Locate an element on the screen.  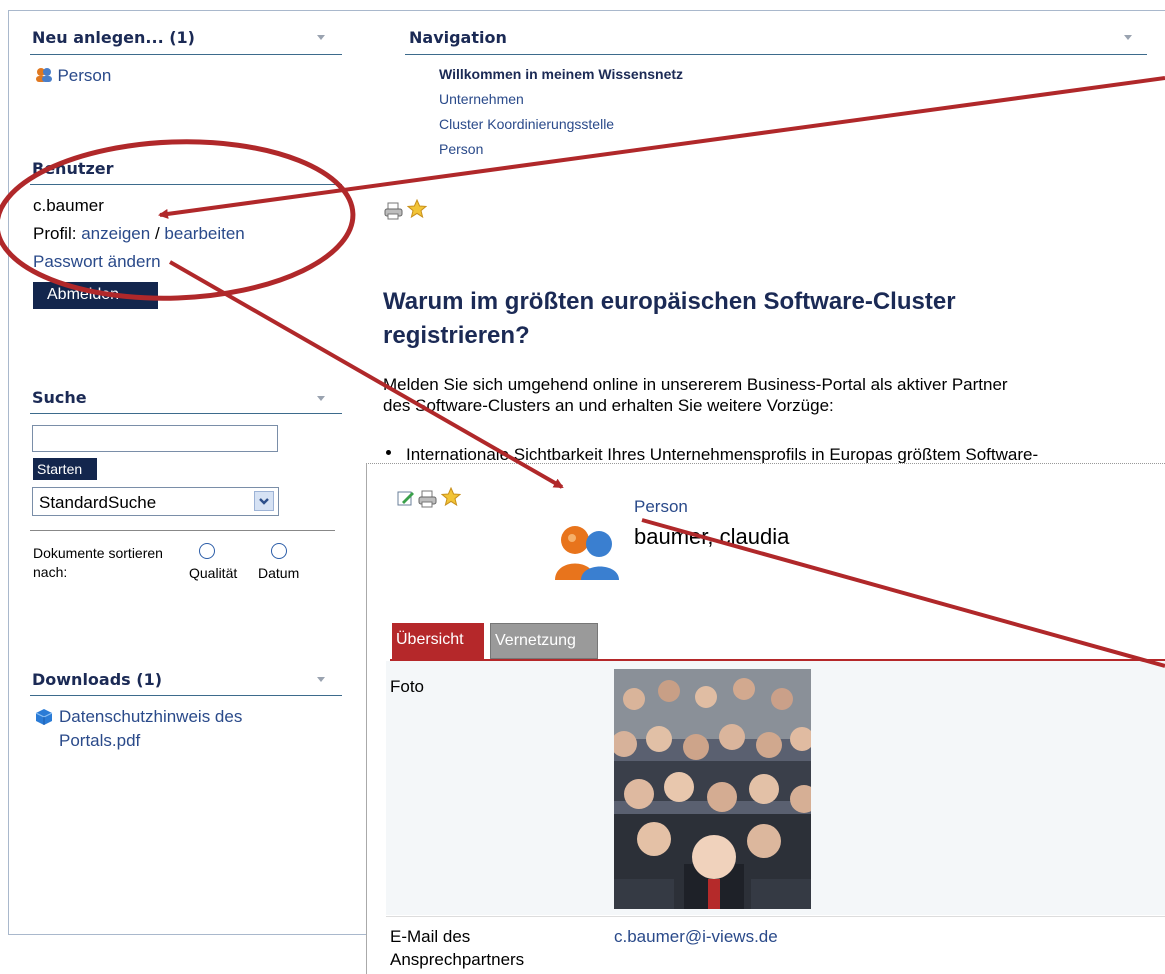
profile-photo is located at coordinates (712, 789).